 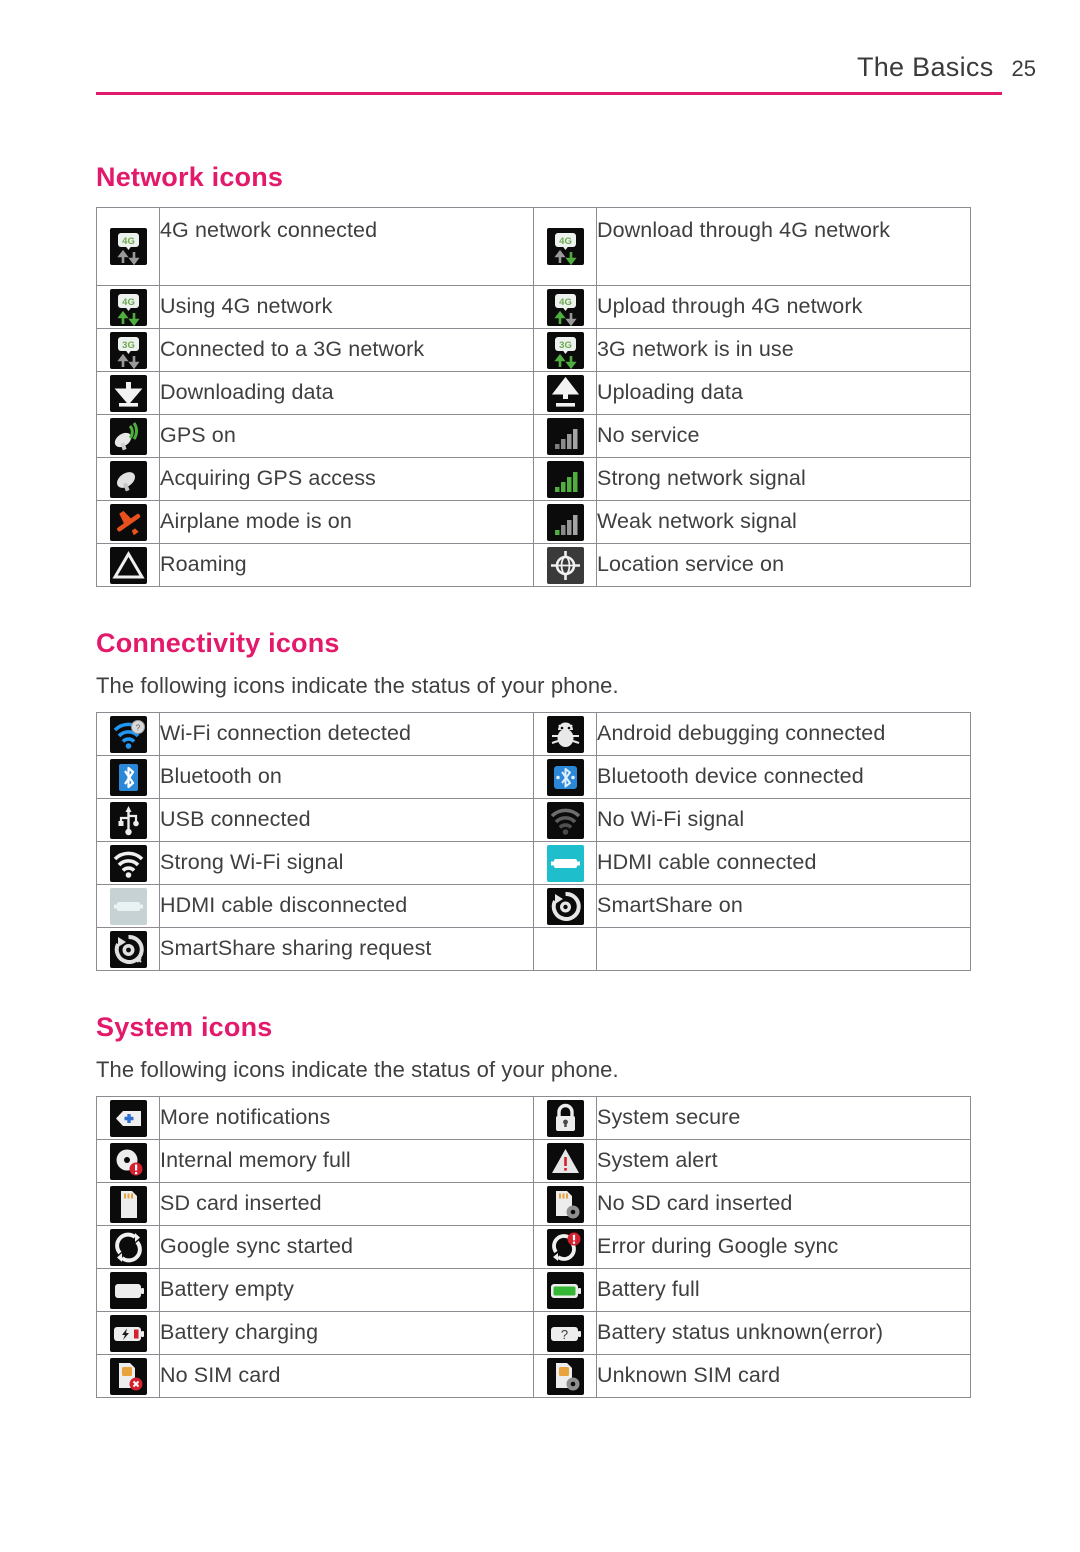 I want to click on 4g-in-use-icon: 4G, so click(x=128, y=307).